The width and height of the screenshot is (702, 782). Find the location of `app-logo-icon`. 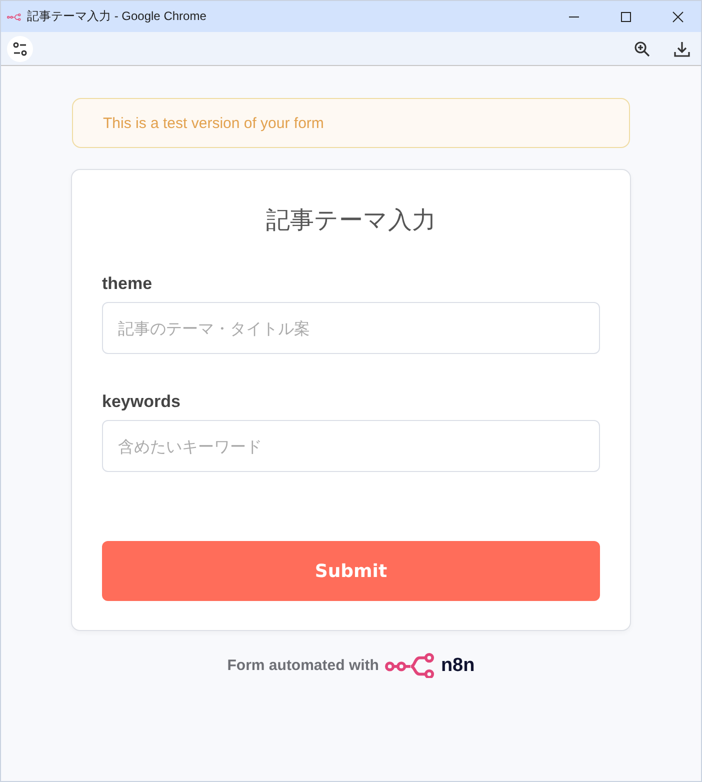

app-logo-icon is located at coordinates (14, 16).